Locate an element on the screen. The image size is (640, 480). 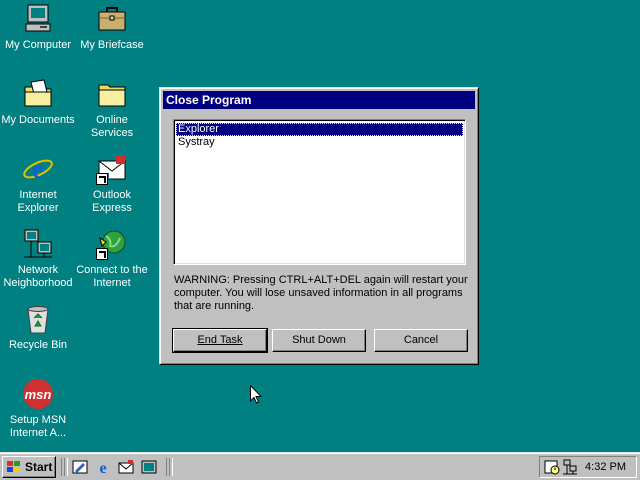
msn-icon: msn is located at coordinates (38, 394).